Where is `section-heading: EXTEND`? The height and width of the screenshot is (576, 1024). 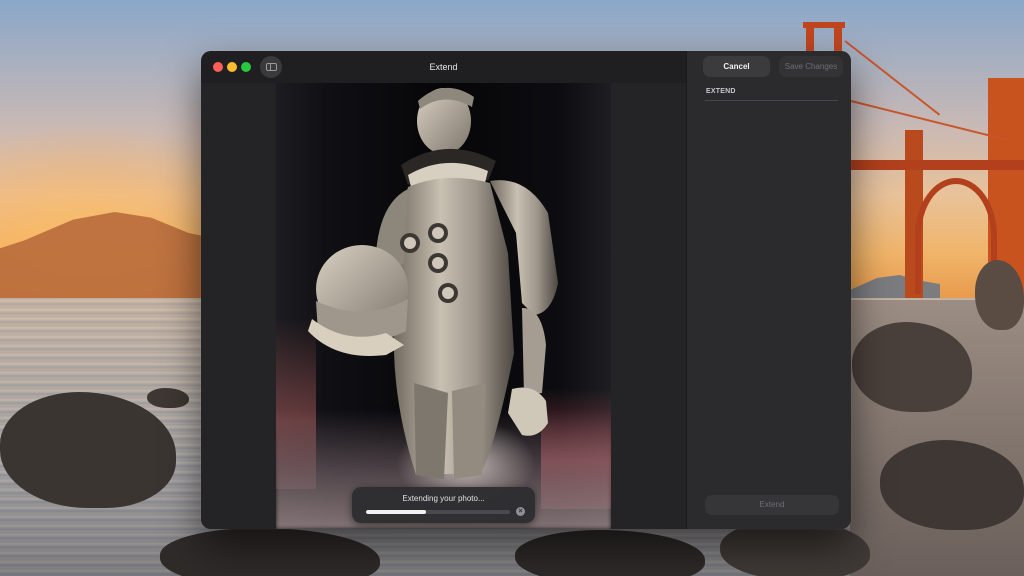 section-heading: EXTEND is located at coordinates (721, 91).